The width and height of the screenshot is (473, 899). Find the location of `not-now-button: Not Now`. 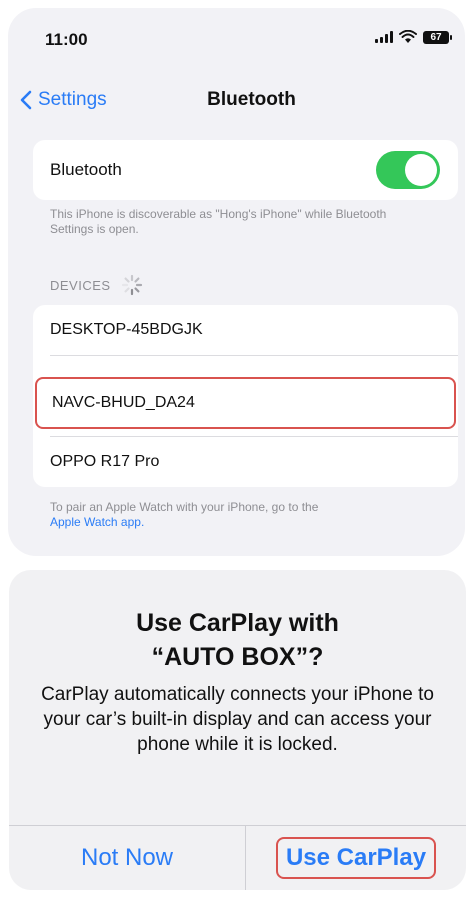

not-now-button: Not Now is located at coordinates (127, 858).